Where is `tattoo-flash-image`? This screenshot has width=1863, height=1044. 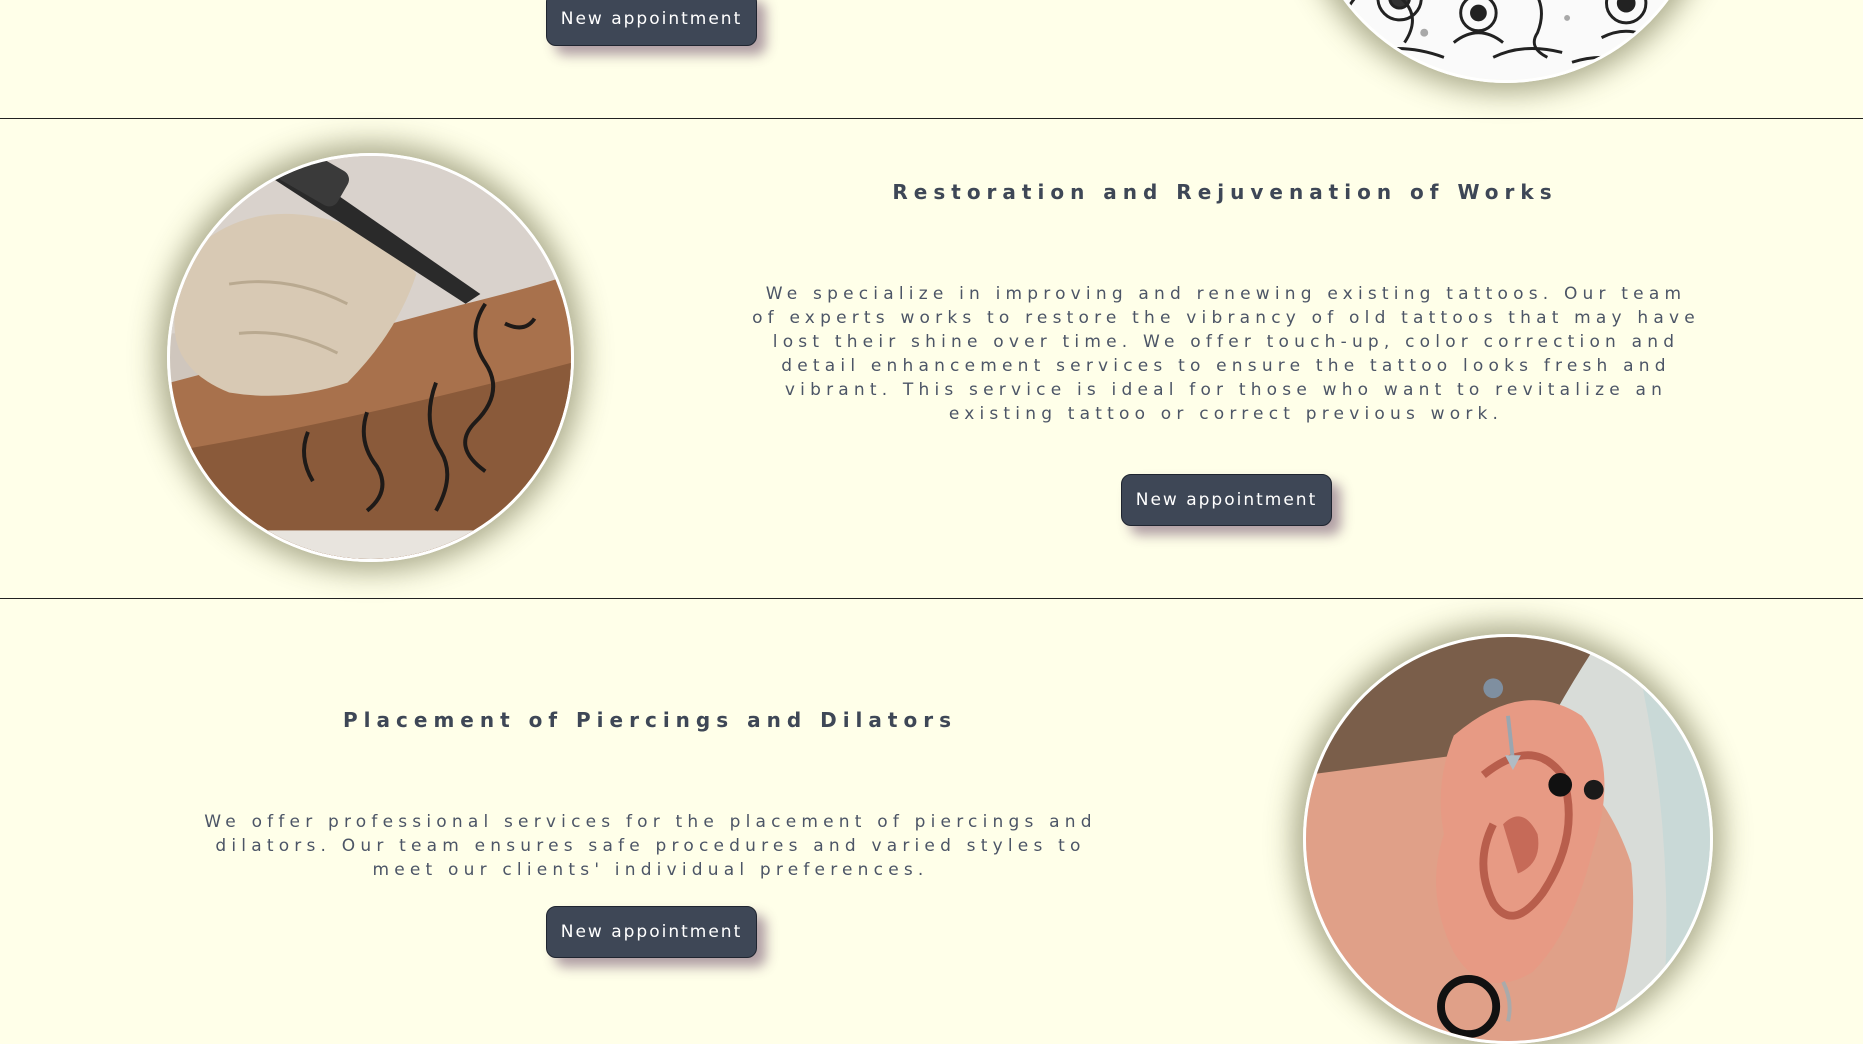
tattoo-flash-image is located at coordinates (1506, 41).